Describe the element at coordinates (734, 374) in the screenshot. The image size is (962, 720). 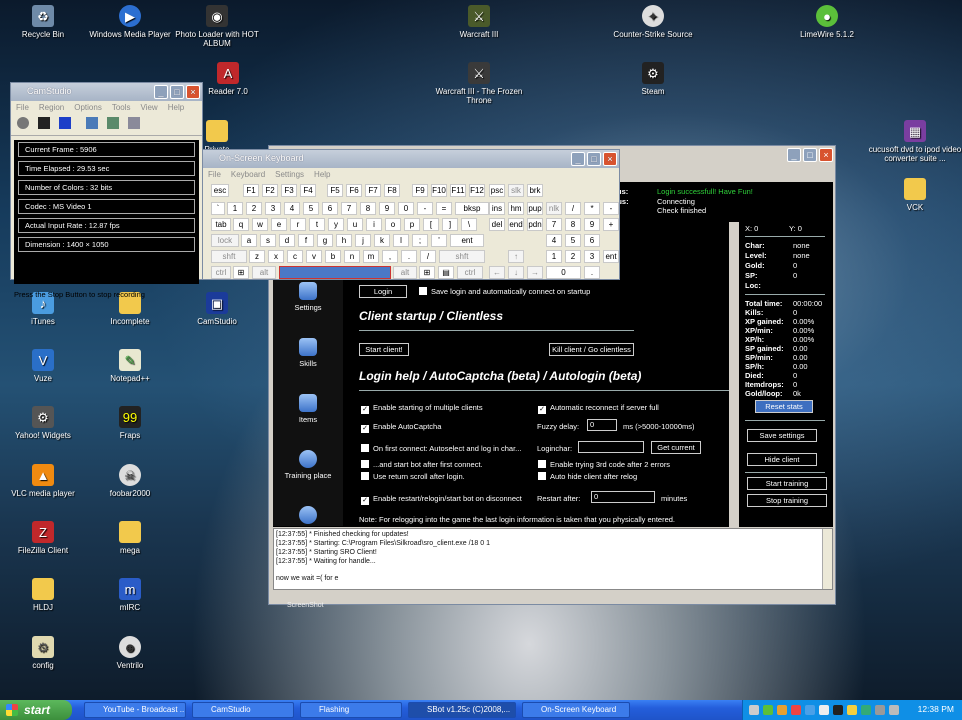
I see `content-scrollbar` at that location.